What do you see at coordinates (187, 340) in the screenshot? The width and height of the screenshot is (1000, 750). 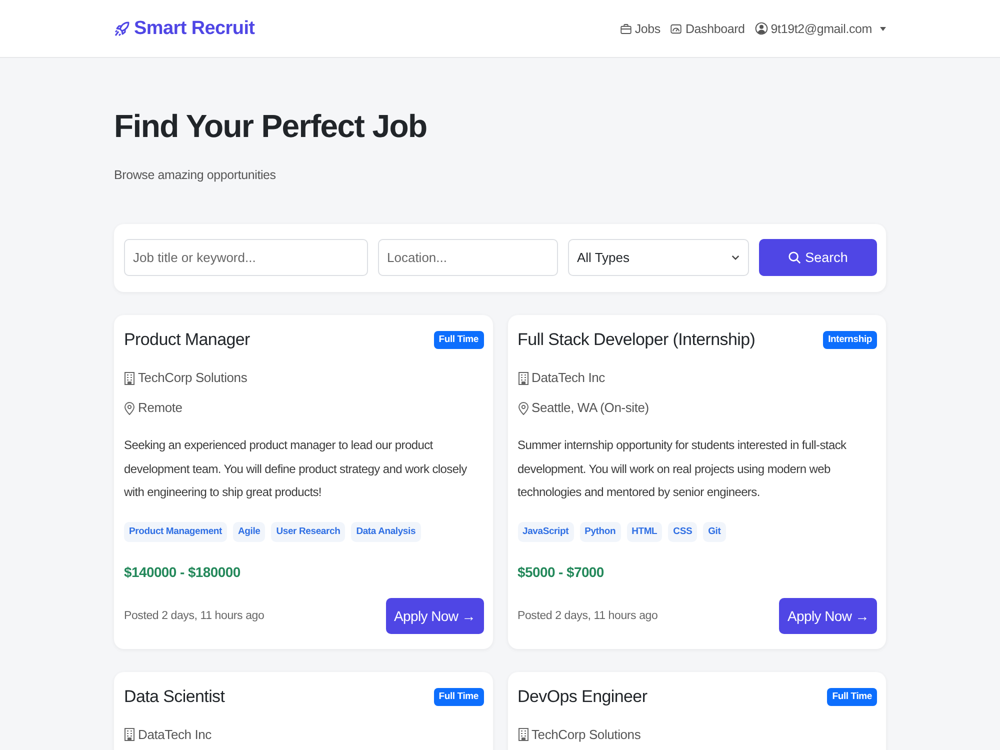 I see `job-title: Product Manager` at bounding box center [187, 340].